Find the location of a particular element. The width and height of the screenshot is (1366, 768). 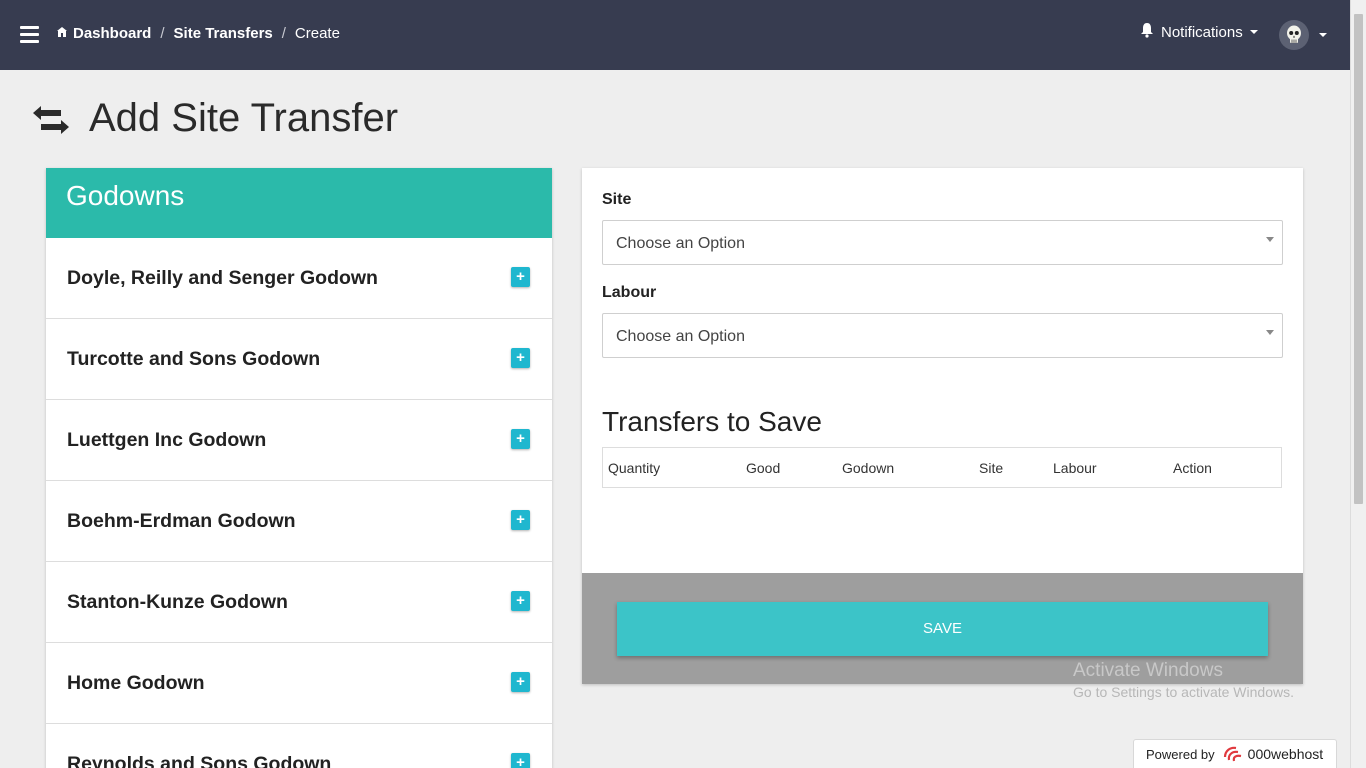

labour-label: Labour is located at coordinates (629, 292).